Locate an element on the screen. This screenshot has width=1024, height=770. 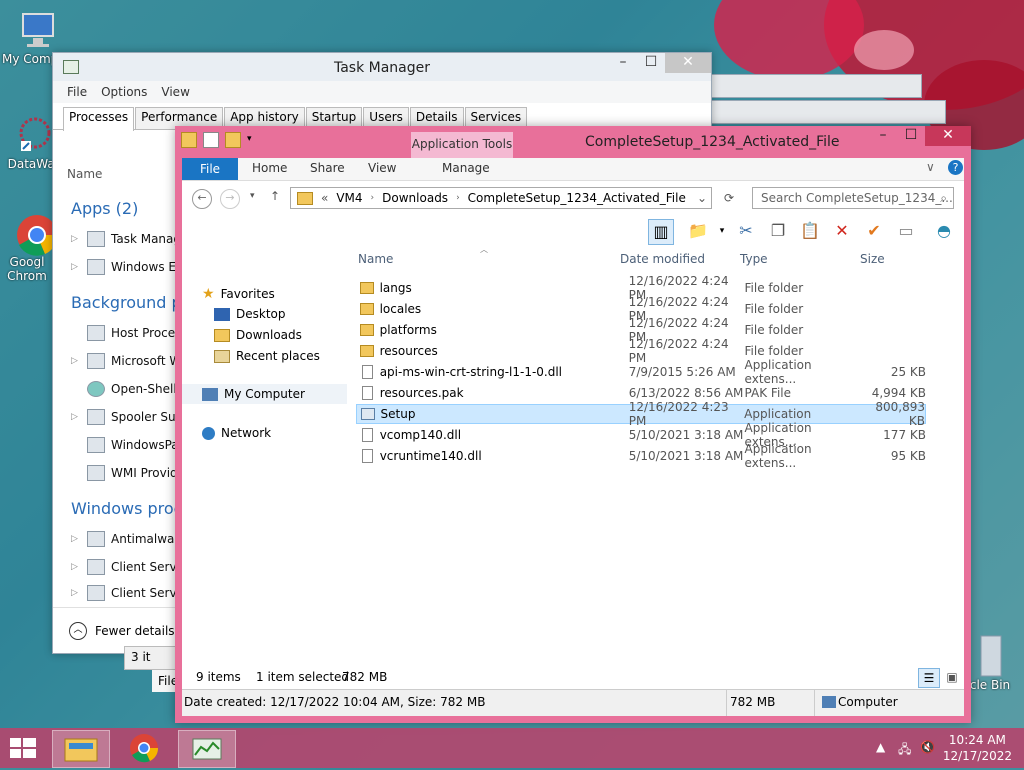
chevron-up-icon: ︿ is located at coordinates (78, 630).